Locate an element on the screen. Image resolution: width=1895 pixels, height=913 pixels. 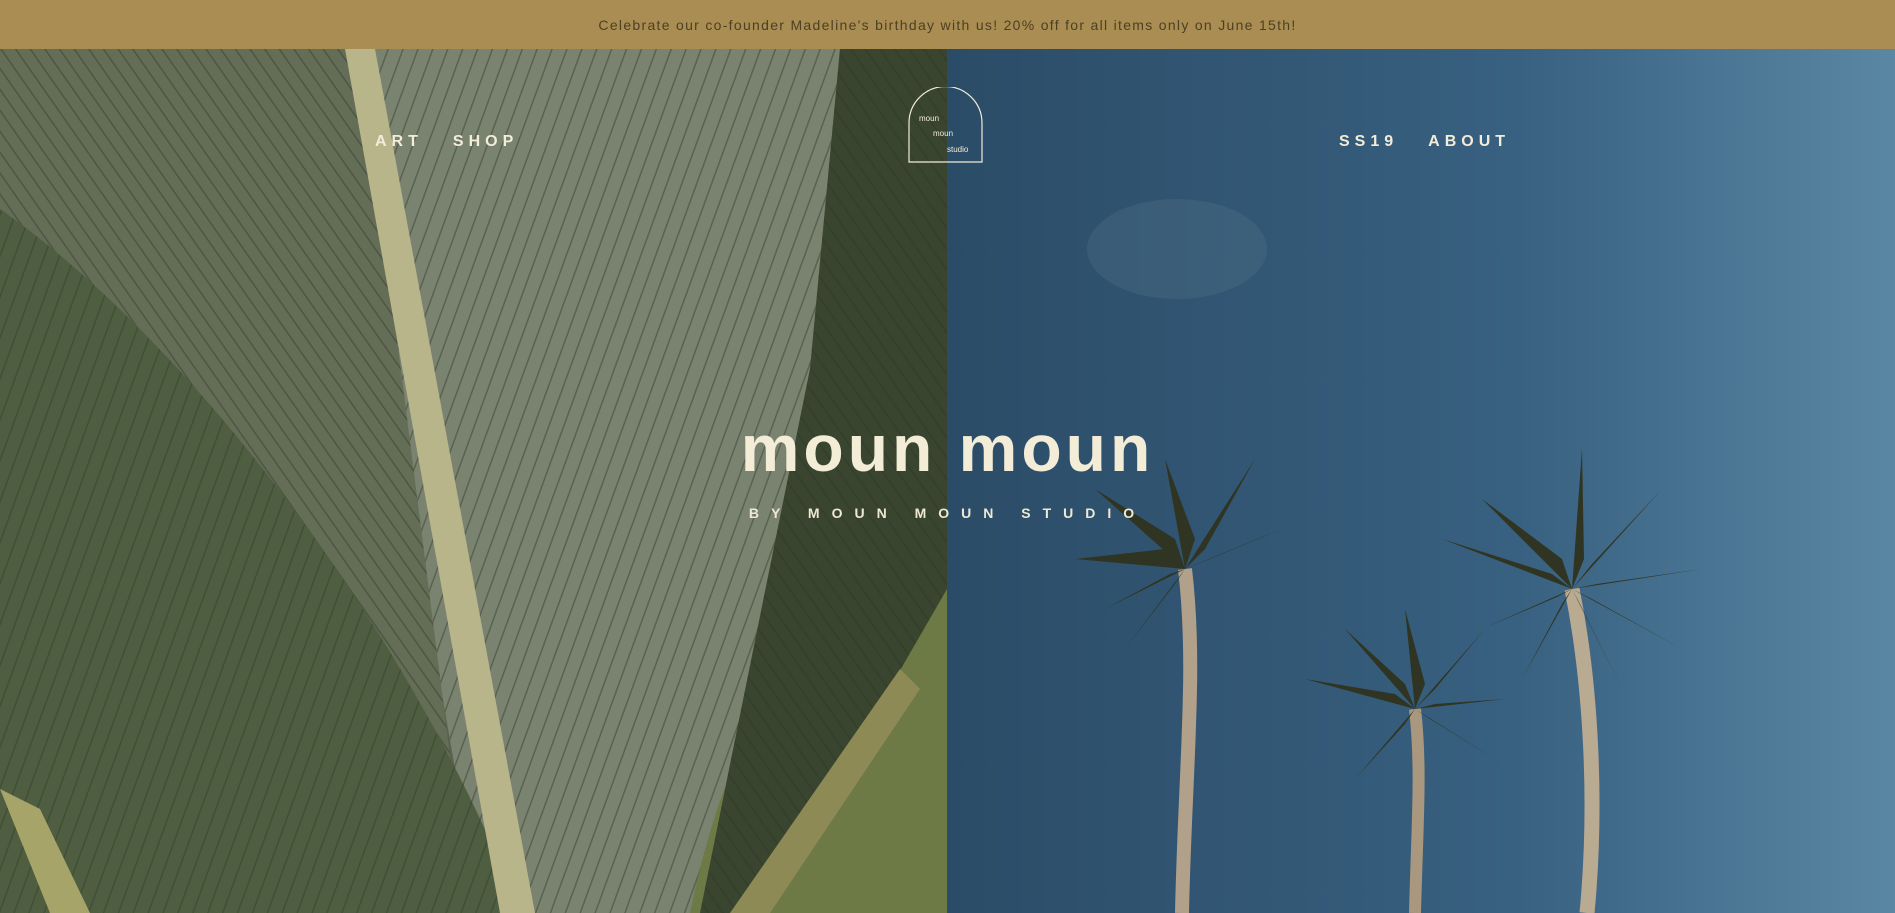
hero-title: moun moun is located at coordinates (947, 448).